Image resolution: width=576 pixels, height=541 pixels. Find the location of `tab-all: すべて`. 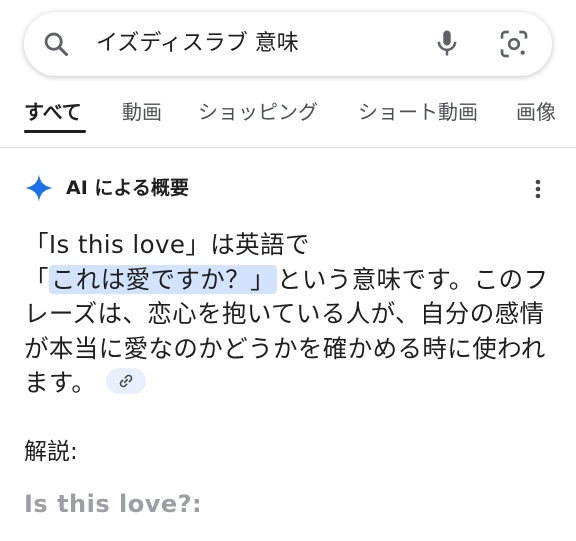

tab-all: すべて is located at coordinates (53, 112).